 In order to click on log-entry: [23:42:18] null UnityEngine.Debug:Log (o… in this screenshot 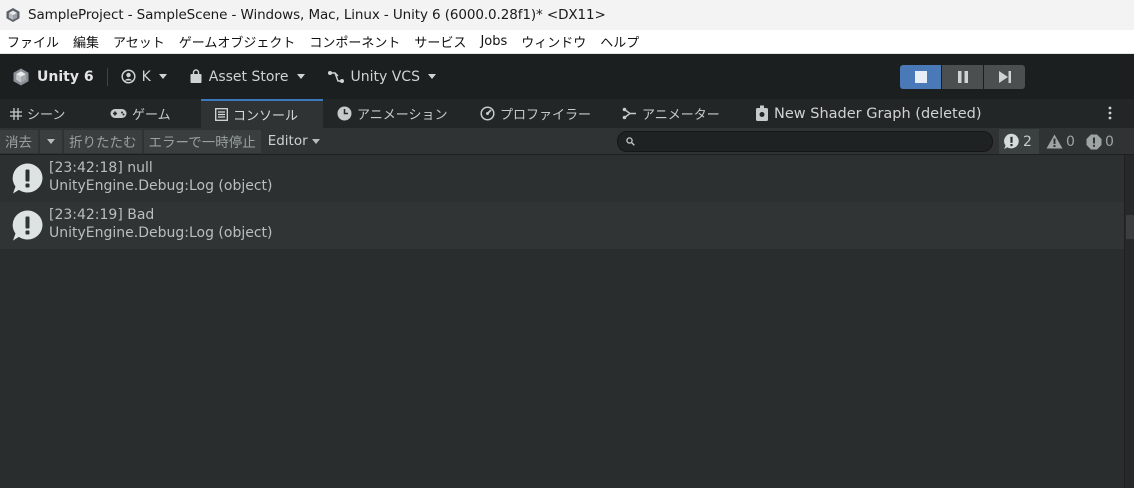, I will do `click(562, 178)`.